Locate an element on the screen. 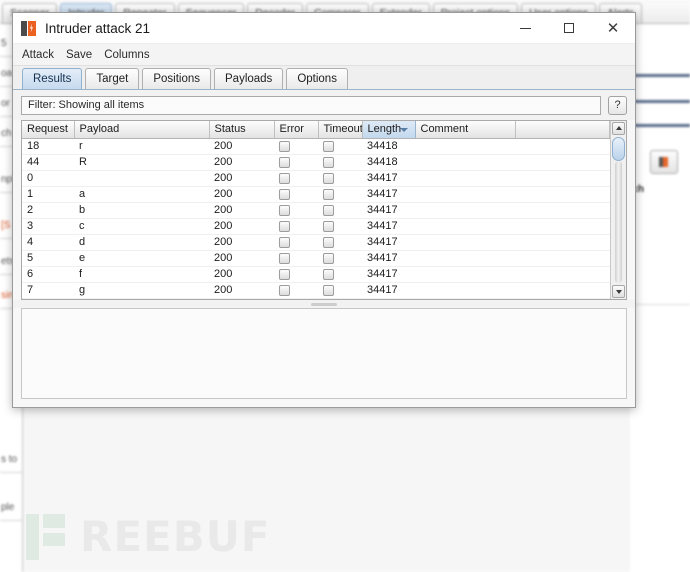 This screenshot has width=690, height=572. cell-payload: e is located at coordinates (141, 258).